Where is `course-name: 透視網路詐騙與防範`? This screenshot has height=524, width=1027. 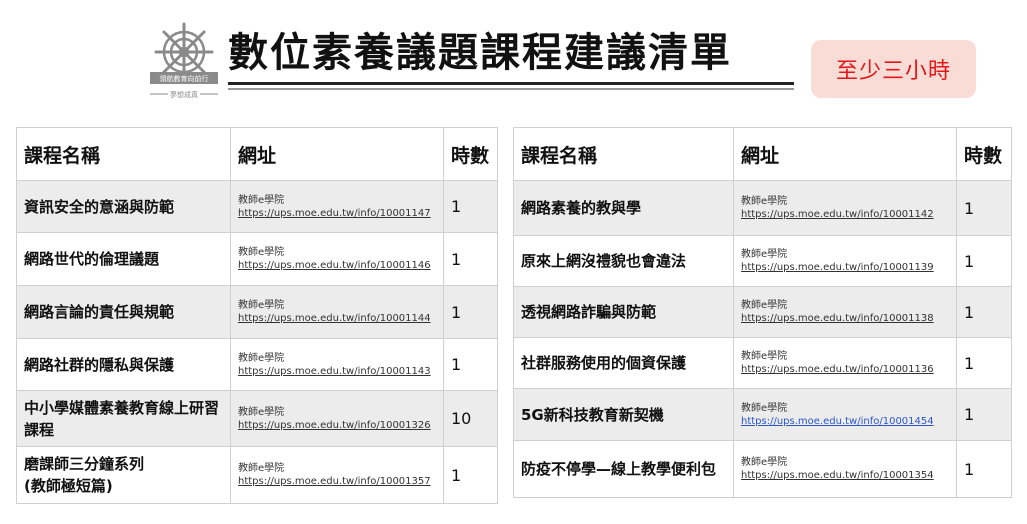
course-name: 透視網路詐騙與防範 is located at coordinates (589, 312).